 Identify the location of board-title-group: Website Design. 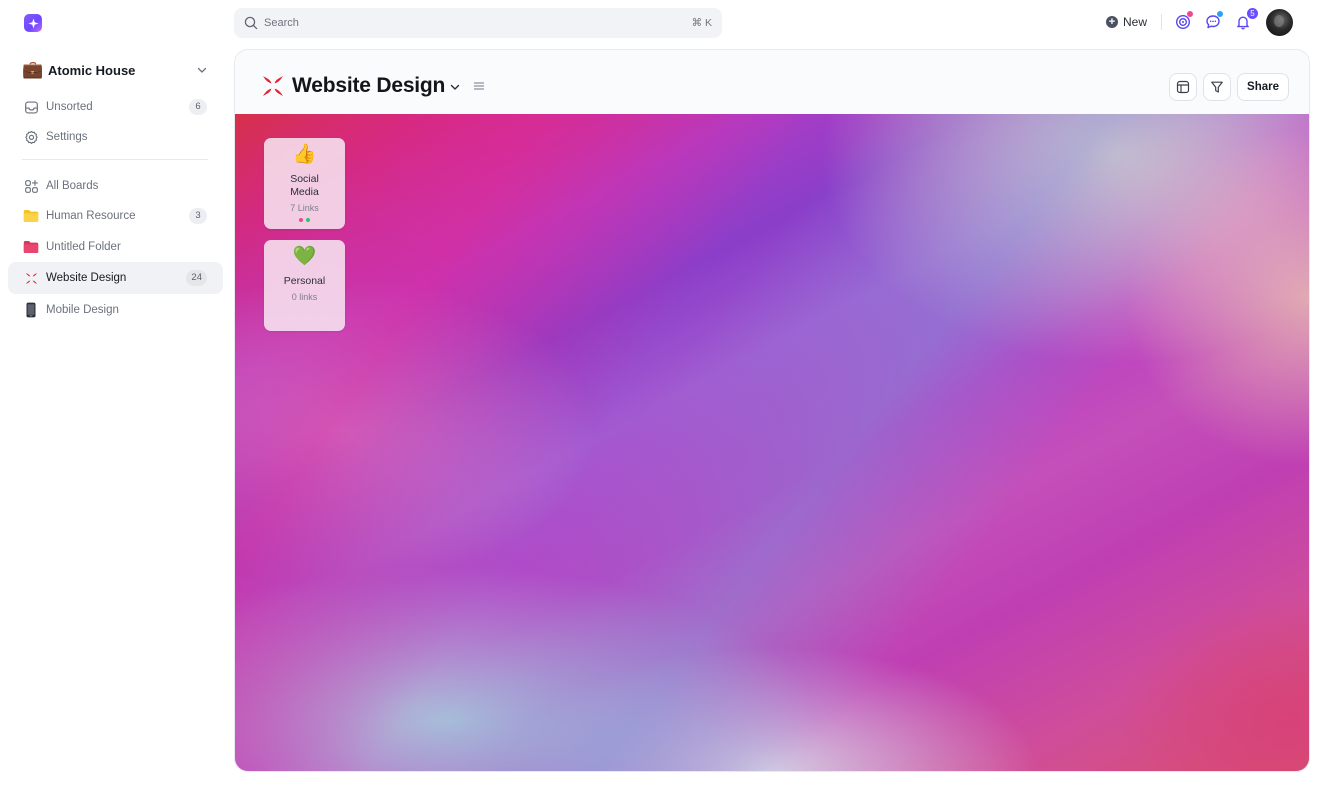
(373, 86).